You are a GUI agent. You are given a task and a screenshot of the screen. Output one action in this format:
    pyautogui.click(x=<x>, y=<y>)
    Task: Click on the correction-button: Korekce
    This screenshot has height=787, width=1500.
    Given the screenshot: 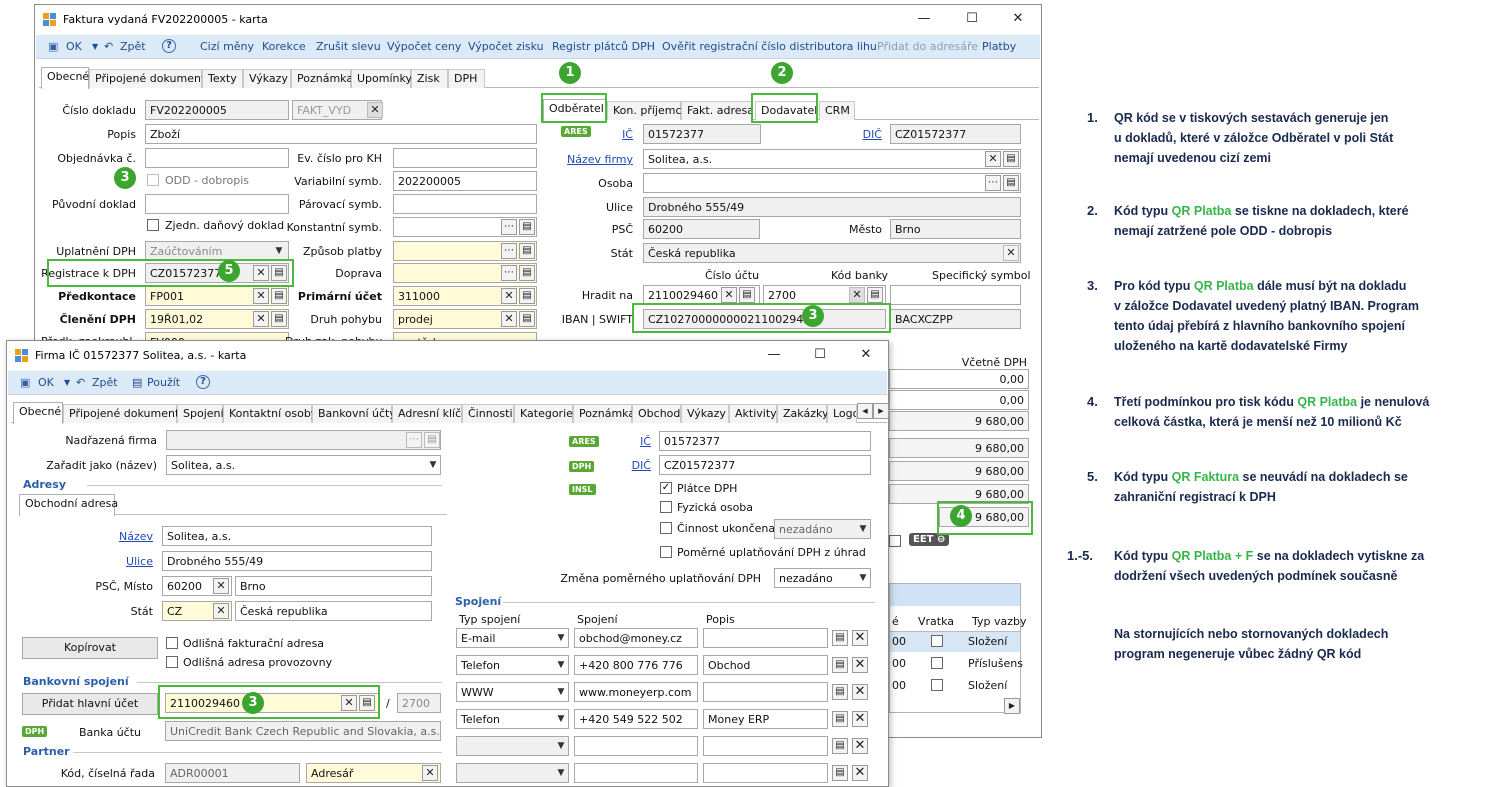 What is the action you would take?
    pyautogui.click(x=284, y=46)
    